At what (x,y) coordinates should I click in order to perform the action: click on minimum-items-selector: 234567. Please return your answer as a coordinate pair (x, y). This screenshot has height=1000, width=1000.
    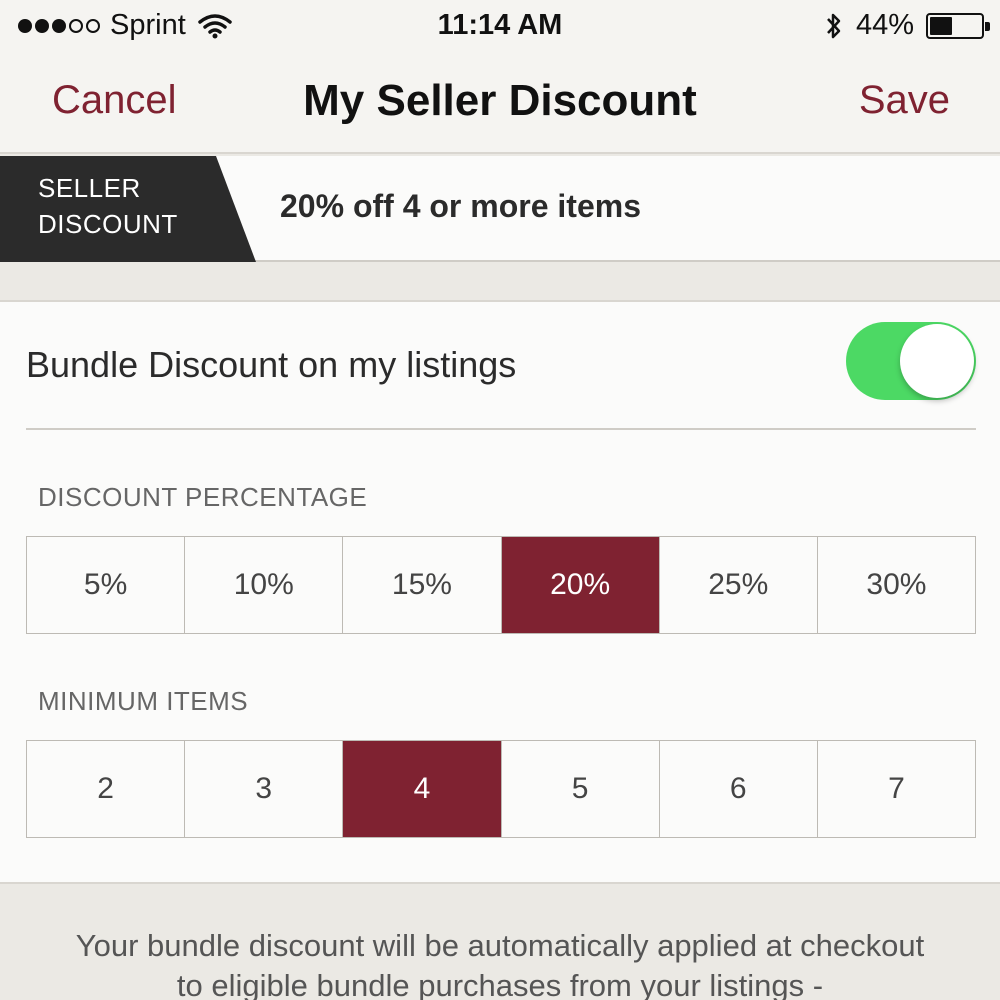
    Looking at the image, I should click on (501, 789).